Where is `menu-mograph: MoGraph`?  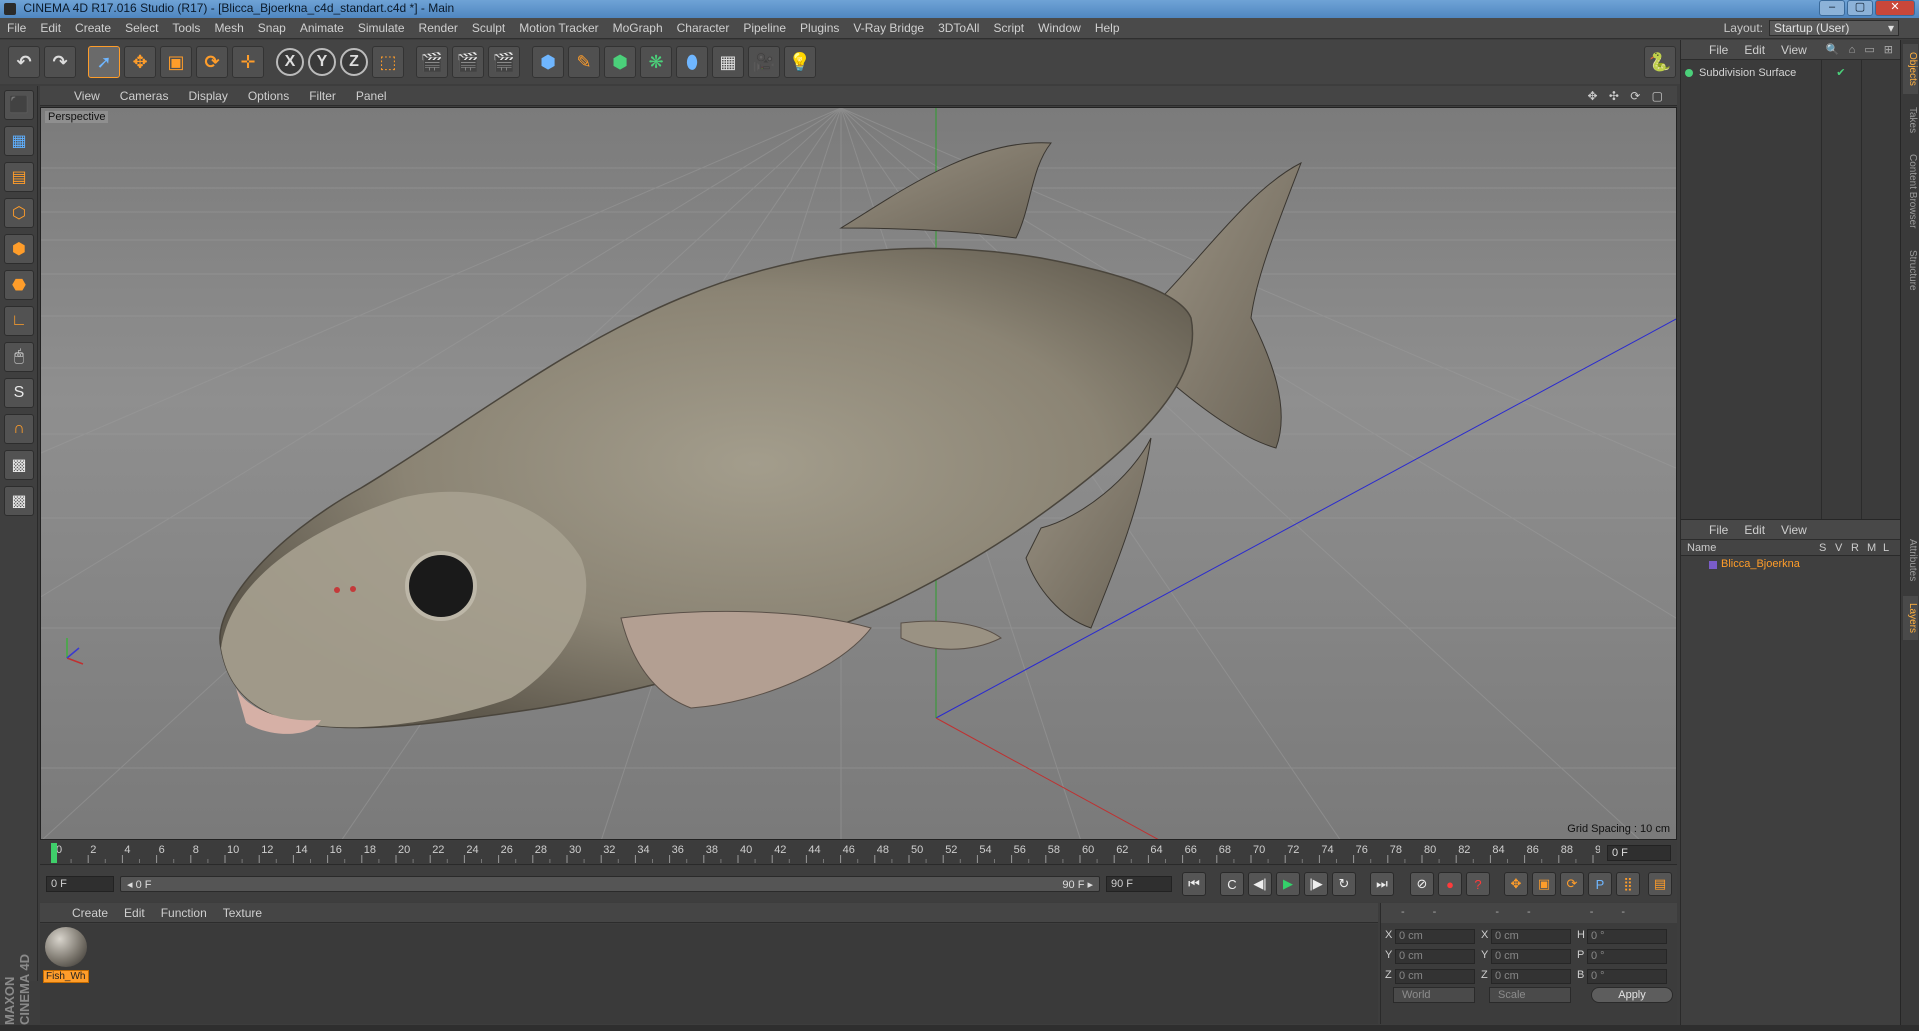 menu-mograph: MoGraph is located at coordinates (638, 28).